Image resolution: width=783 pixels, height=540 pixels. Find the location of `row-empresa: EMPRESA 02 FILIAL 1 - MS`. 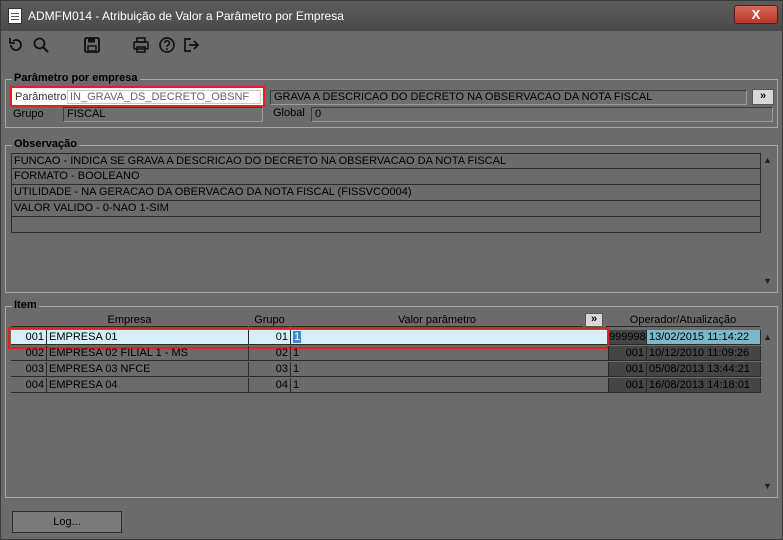

row-empresa: EMPRESA 02 FILIAL 1 - MS is located at coordinates (148, 353).